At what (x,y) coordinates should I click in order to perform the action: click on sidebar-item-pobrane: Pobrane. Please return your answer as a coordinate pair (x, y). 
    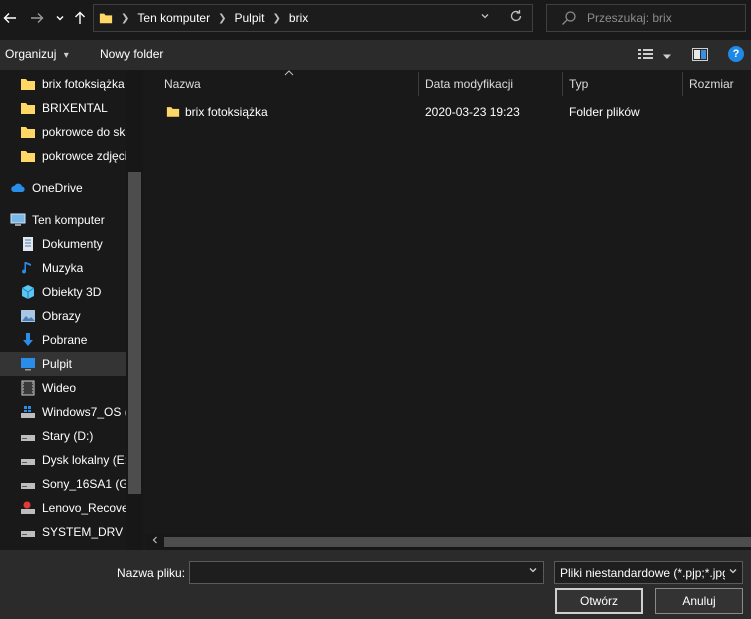
    Looking at the image, I should click on (63, 340).